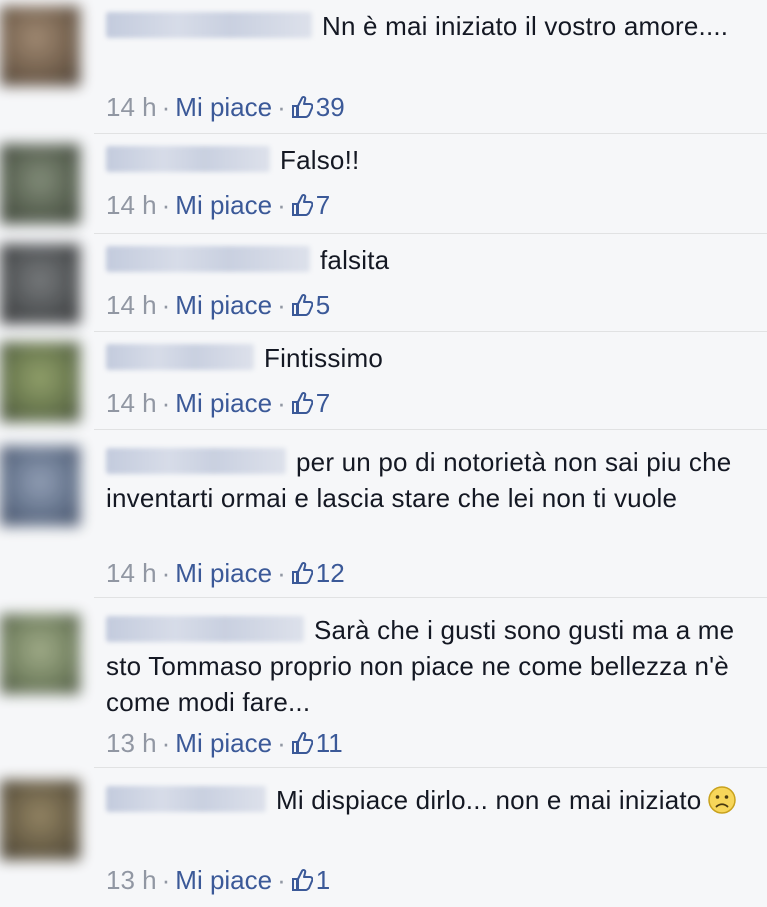 Image resolution: width=767 pixels, height=907 pixels. Describe the element at coordinates (323, 305) in the screenshot. I see `like-count-value: 5` at that location.